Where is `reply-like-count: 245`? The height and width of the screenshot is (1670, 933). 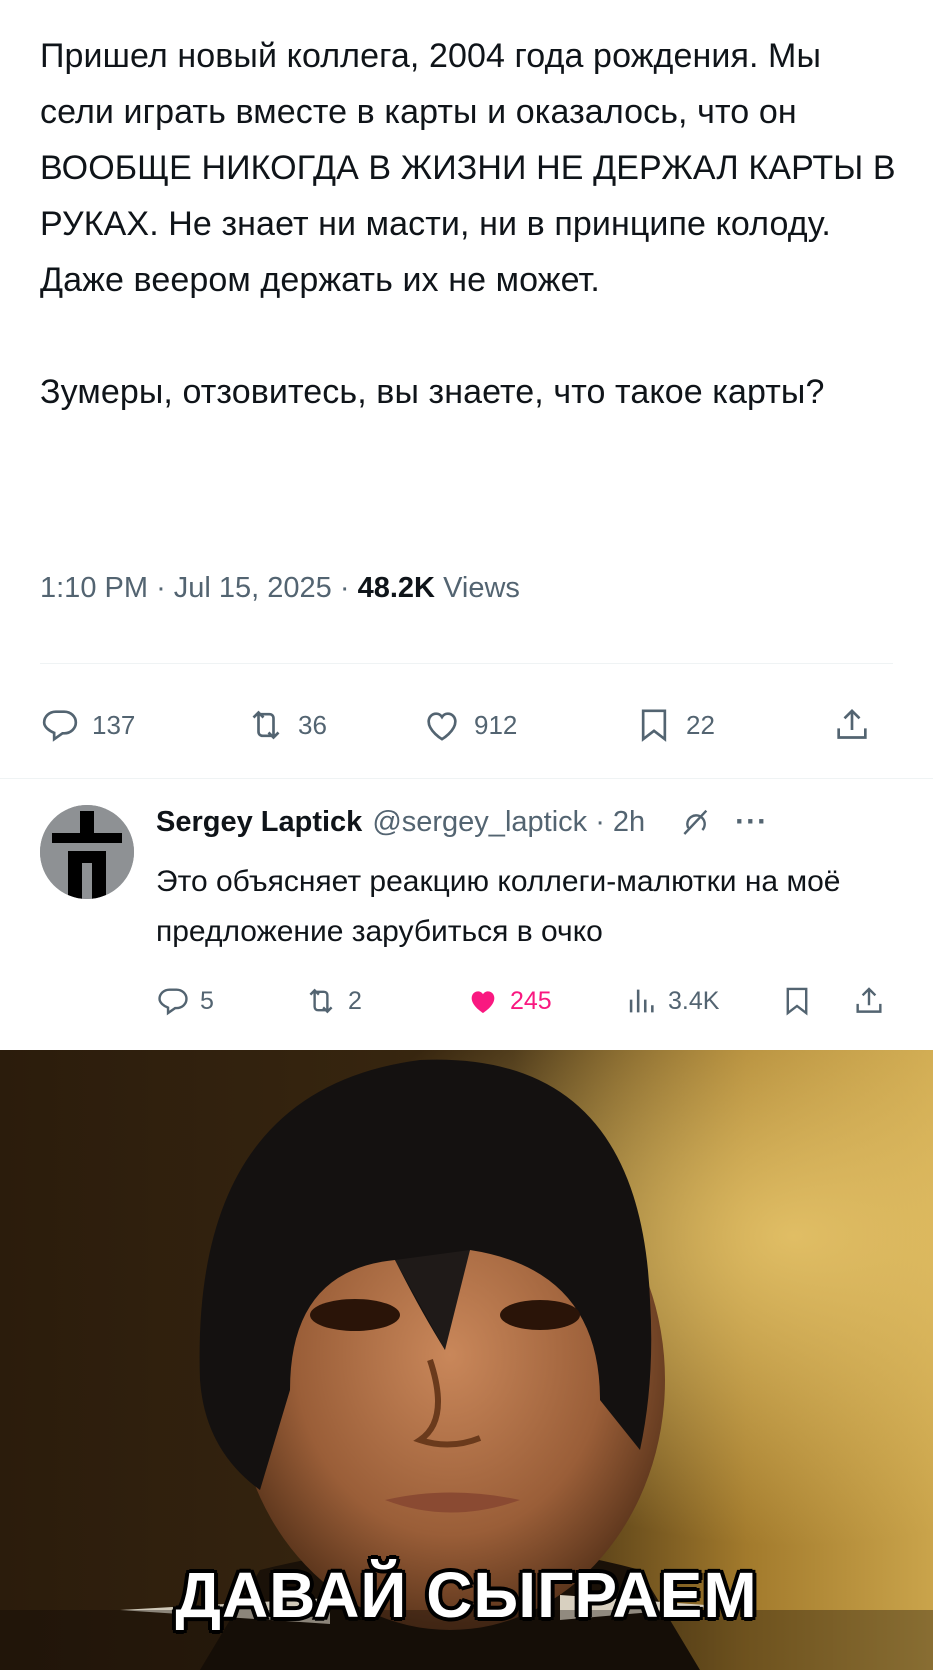
reply-like-count: 245 is located at coordinates (531, 1000).